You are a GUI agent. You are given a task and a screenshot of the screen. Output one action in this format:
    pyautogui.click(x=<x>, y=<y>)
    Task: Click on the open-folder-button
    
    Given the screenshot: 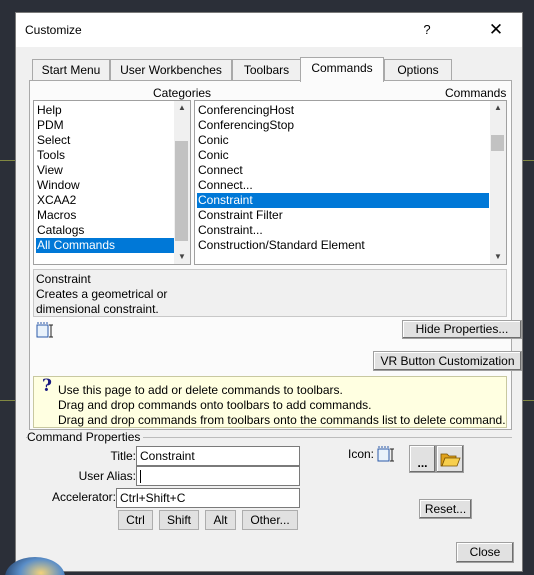 What is the action you would take?
    pyautogui.click(x=450, y=459)
    